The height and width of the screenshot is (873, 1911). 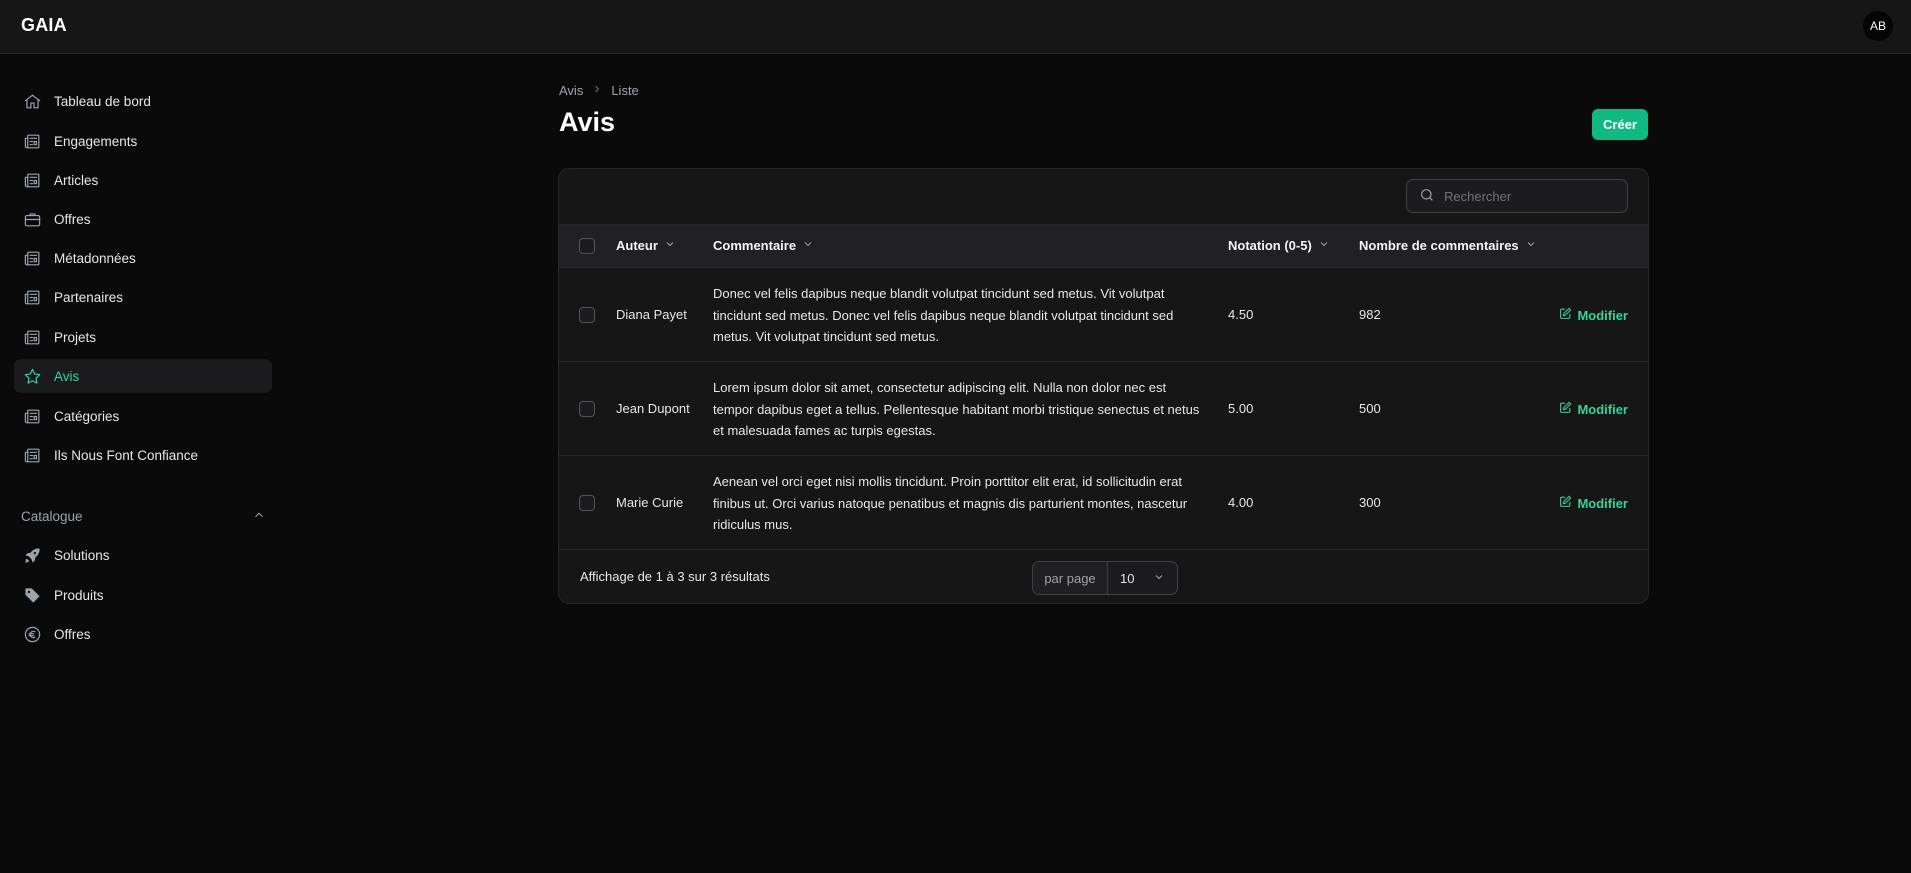 I want to click on breadcrumb-current: Liste, so click(x=625, y=90).